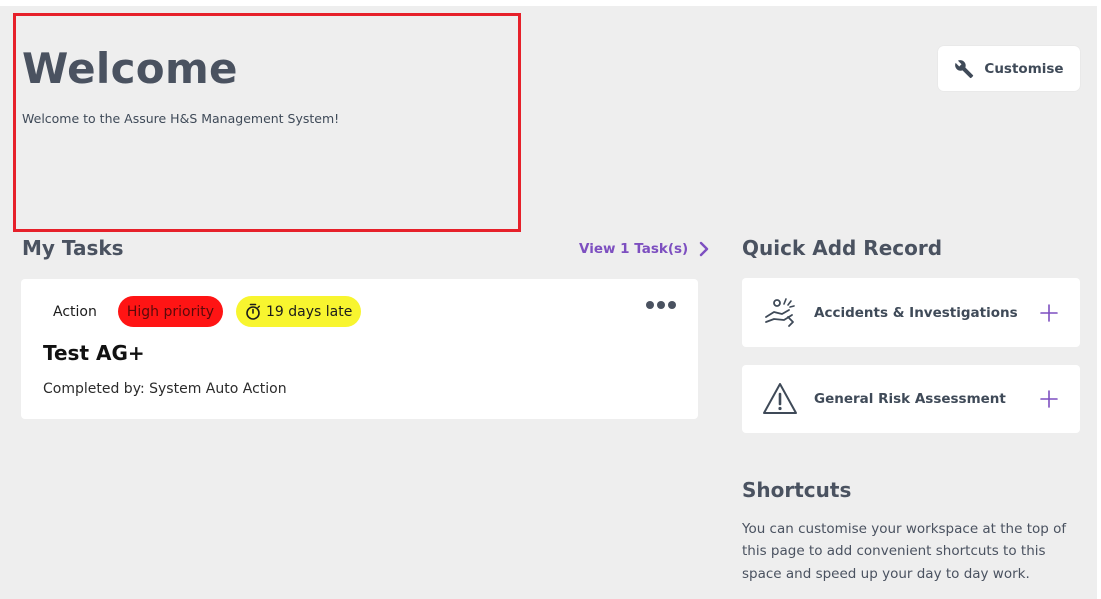  Describe the element at coordinates (704, 249) in the screenshot. I see `chevron-right-icon` at that location.